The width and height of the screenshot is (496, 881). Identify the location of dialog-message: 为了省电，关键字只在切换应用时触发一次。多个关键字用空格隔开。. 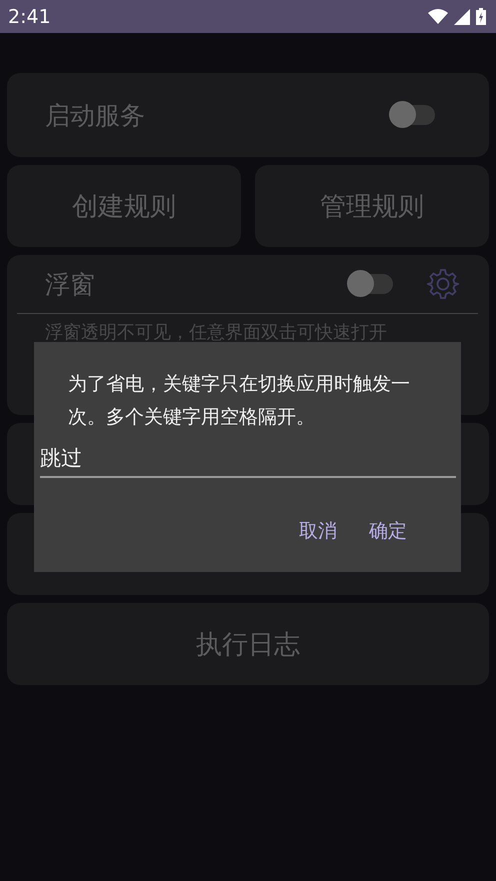
(239, 401).